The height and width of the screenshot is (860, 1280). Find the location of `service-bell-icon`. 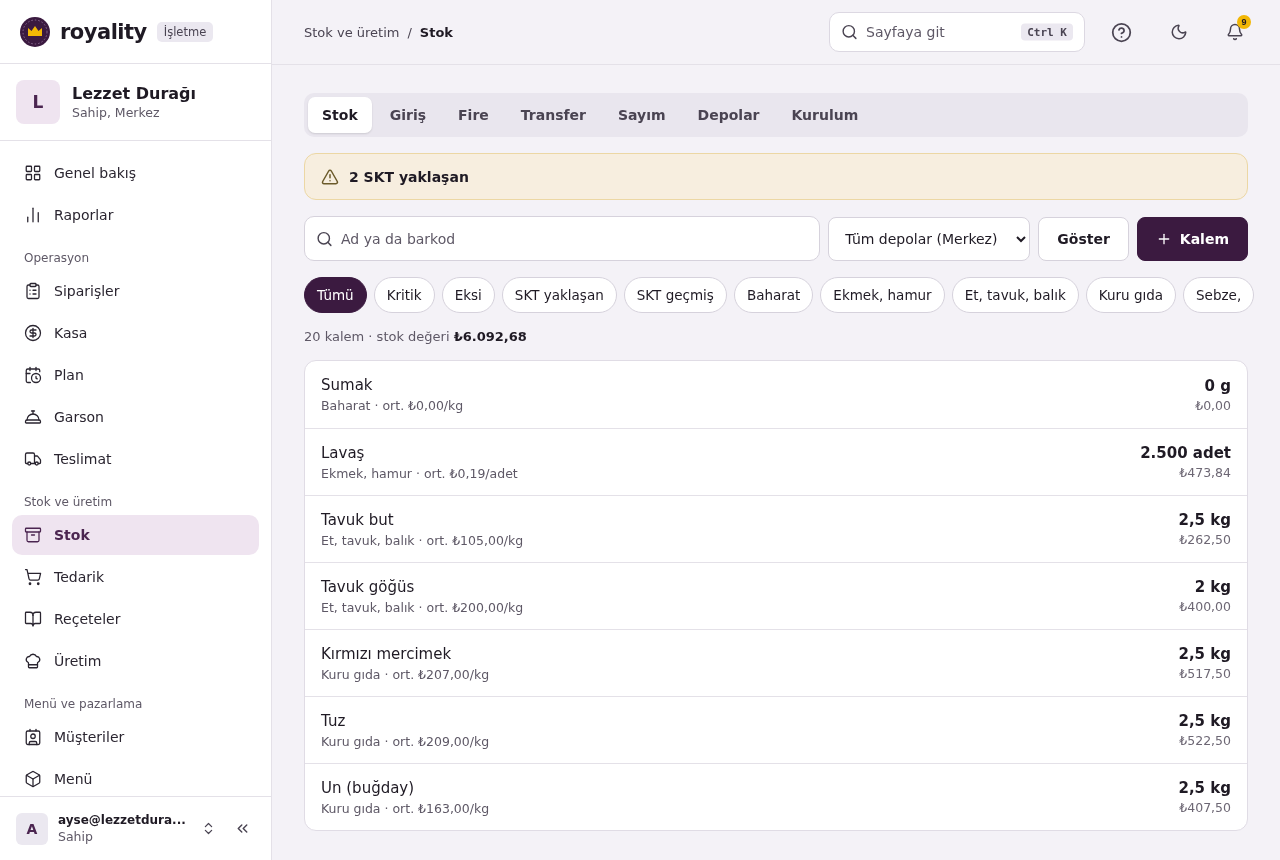

service-bell-icon is located at coordinates (33, 417).